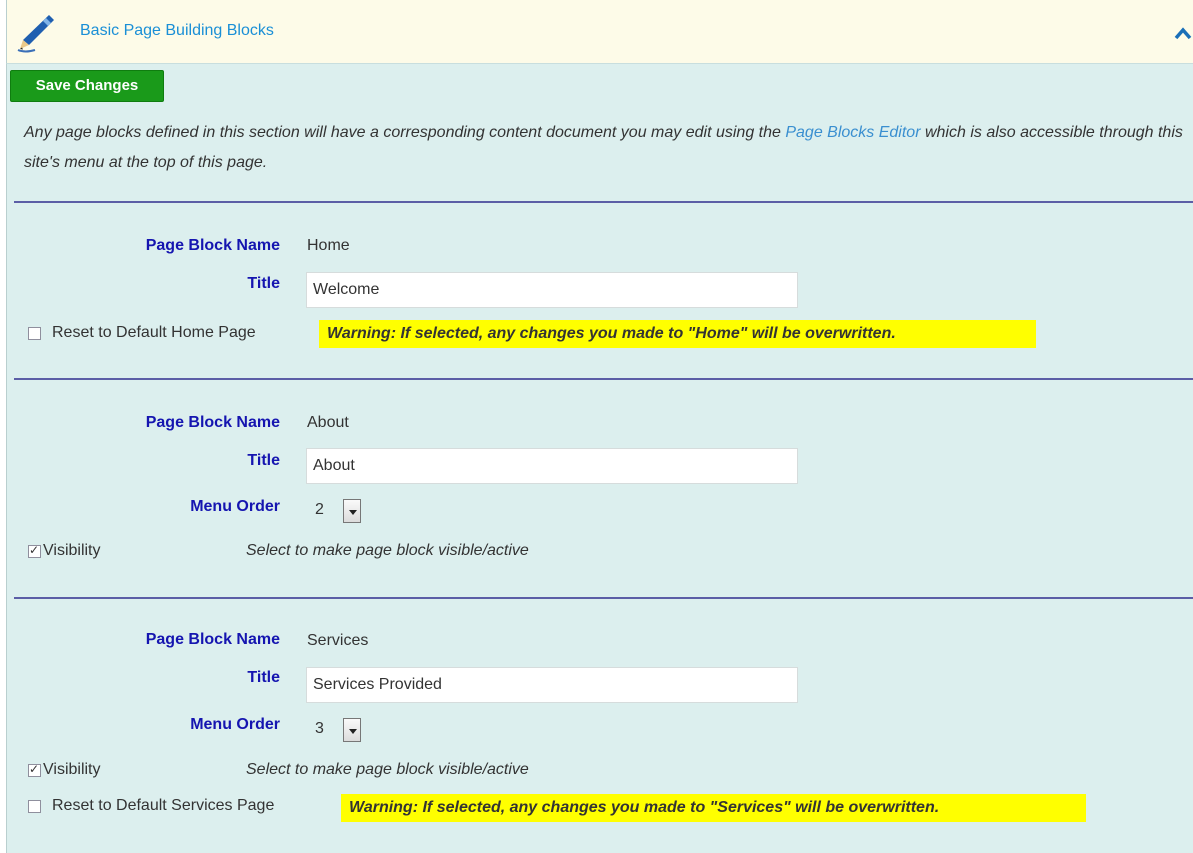 This screenshot has height=853, width=1193. Describe the element at coordinates (552, 290) in the screenshot. I see `title-input-home` at that location.